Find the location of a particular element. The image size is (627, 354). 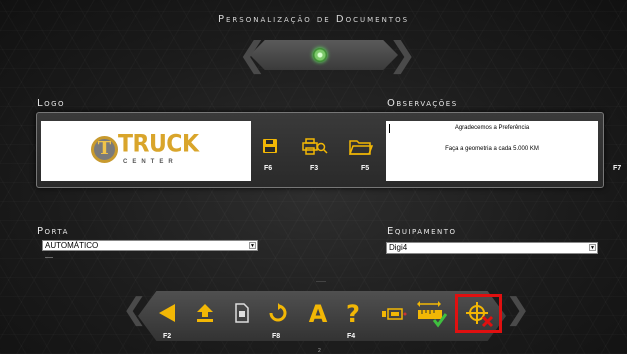

crosshair-cancel-button is located at coordinates (480, 317).